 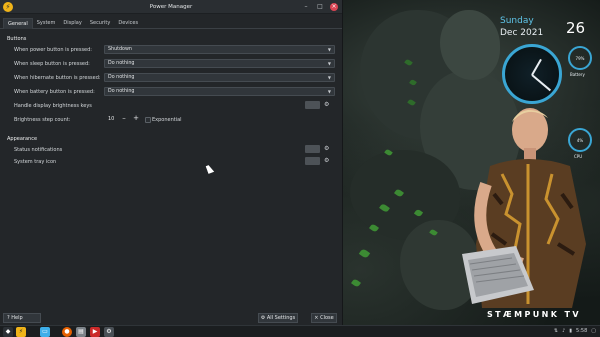 What do you see at coordinates (128, 23) in the screenshot?
I see `tab-devices: Devices` at bounding box center [128, 23].